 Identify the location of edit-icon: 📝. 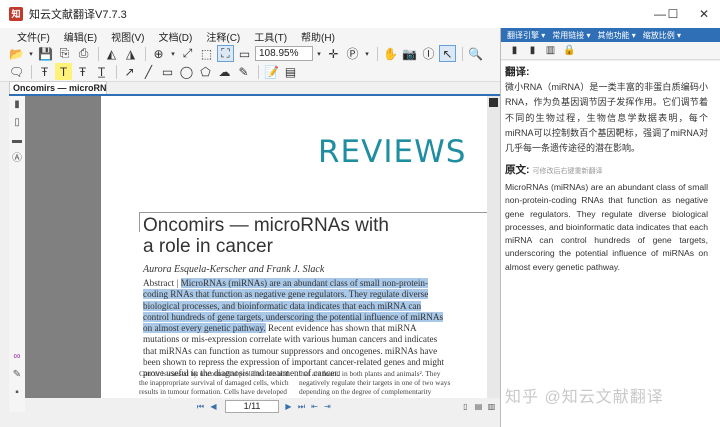
(271, 71).